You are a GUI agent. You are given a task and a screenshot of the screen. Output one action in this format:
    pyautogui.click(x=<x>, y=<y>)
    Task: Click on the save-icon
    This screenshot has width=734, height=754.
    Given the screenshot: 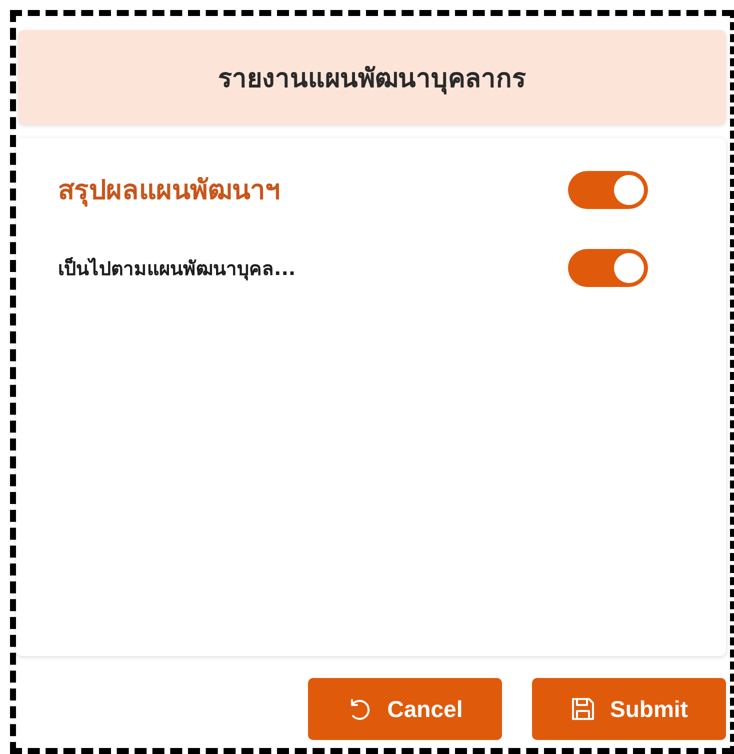 What is the action you would take?
    pyautogui.click(x=583, y=709)
    